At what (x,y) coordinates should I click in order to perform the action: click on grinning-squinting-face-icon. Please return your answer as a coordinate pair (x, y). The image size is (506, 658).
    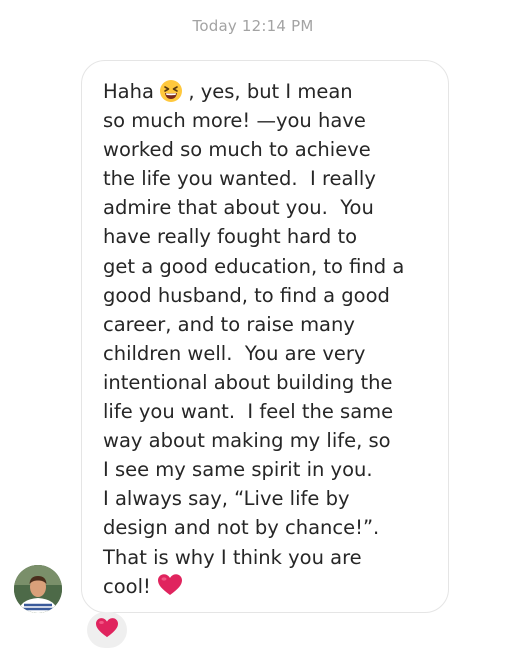
    Looking at the image, I should click on (171, 91).